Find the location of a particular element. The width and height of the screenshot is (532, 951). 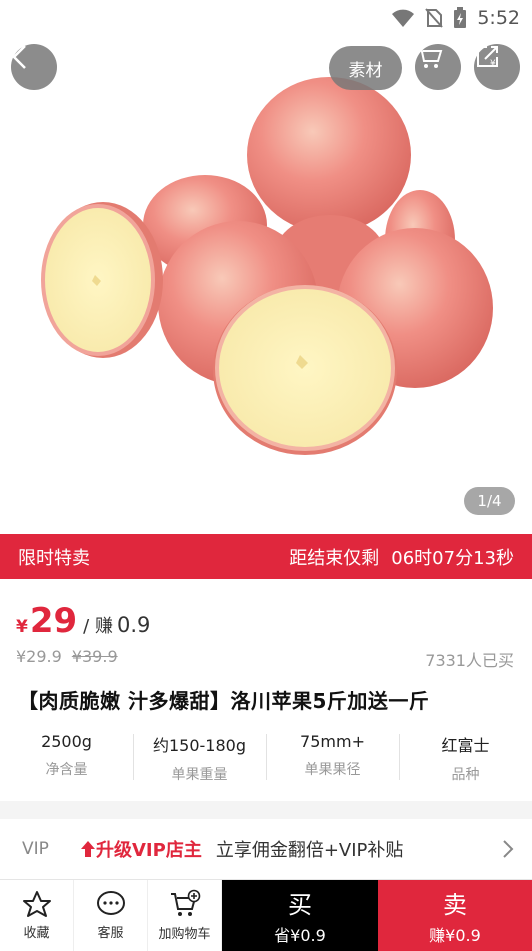

share-edit-icon: ¥ is located at coordinates (487, 57).